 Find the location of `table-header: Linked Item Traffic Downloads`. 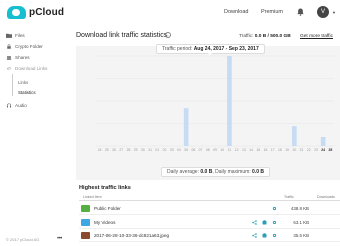

table-header: Linked Item Traffic Downloads is located at coordinates (209, 197).